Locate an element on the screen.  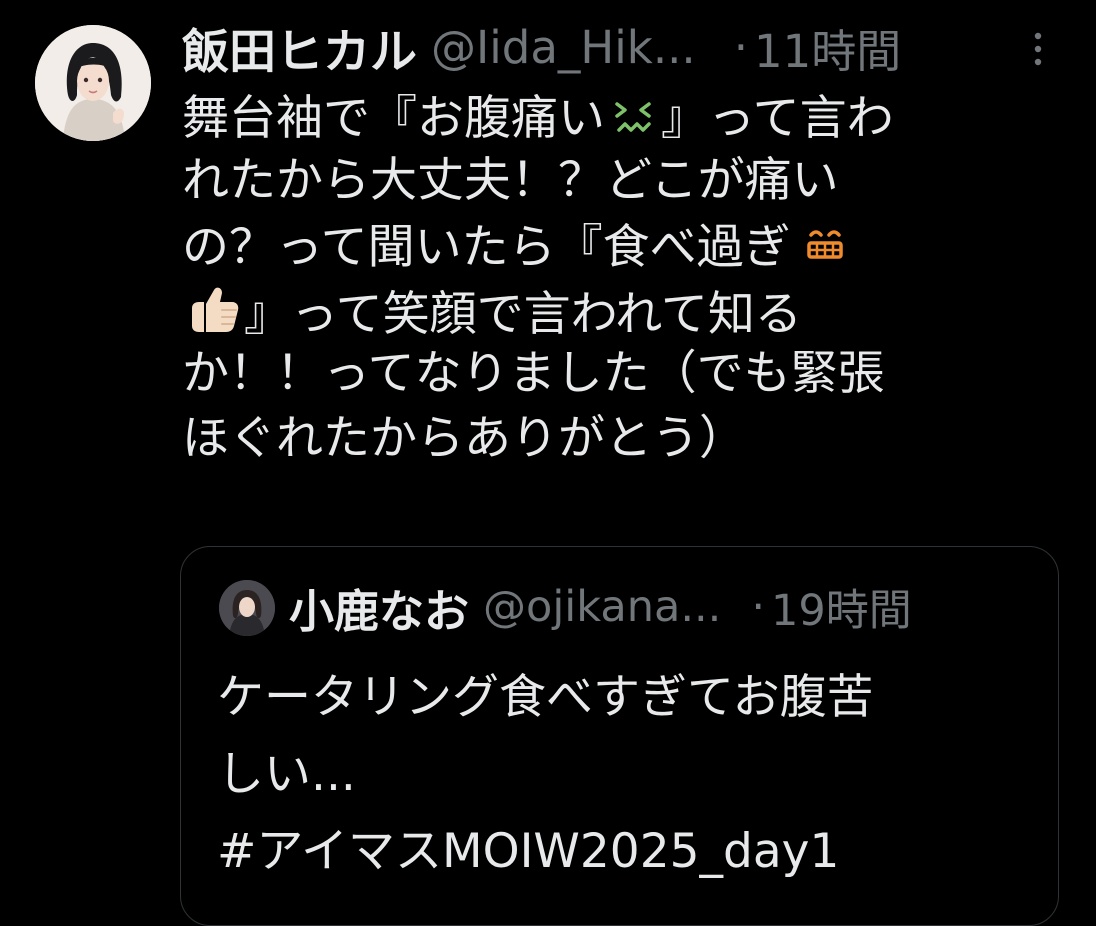
tweet-line-4-text: 』って笑顔で言われて知る is located at coordinates (523, 314).